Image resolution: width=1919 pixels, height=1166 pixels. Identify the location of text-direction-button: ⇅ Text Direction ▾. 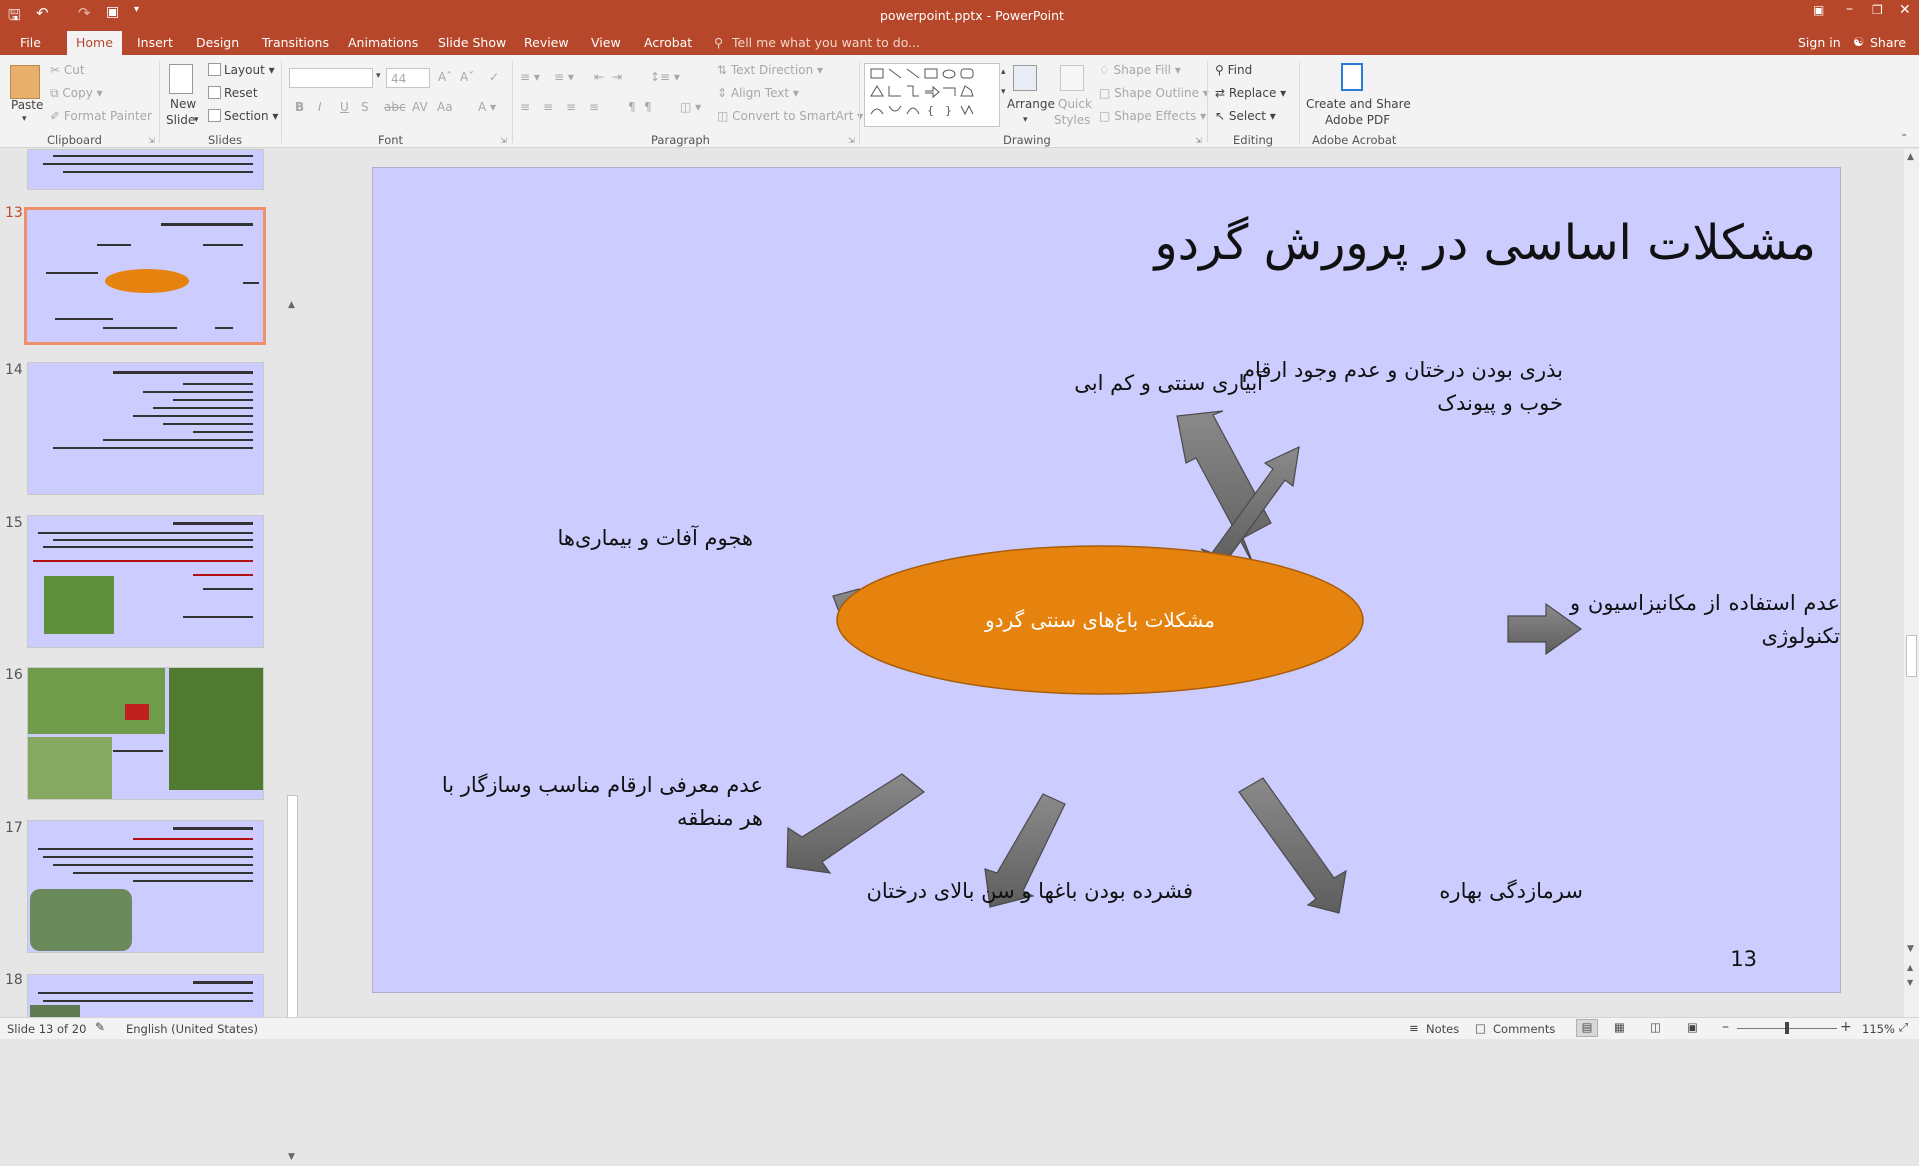
(770, 70).